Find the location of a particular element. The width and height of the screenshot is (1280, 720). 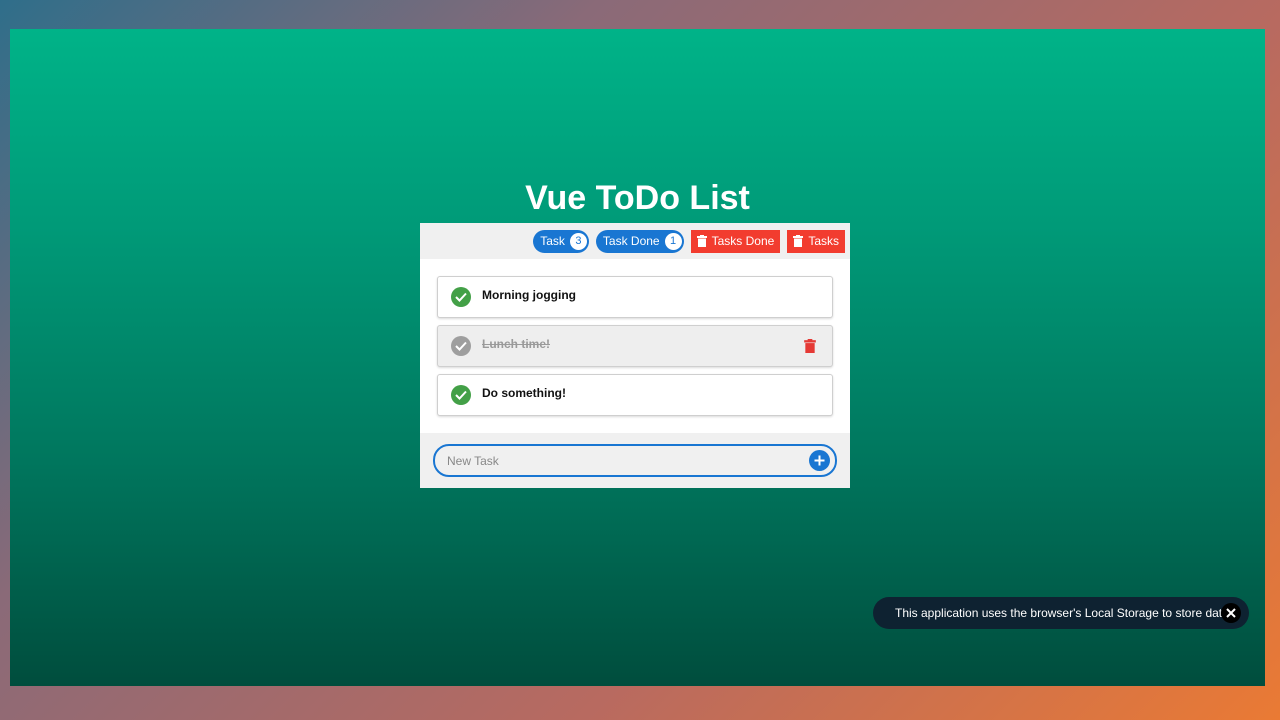

delete-all-tasks-button: Tasks is located at coordinates (816, 241).